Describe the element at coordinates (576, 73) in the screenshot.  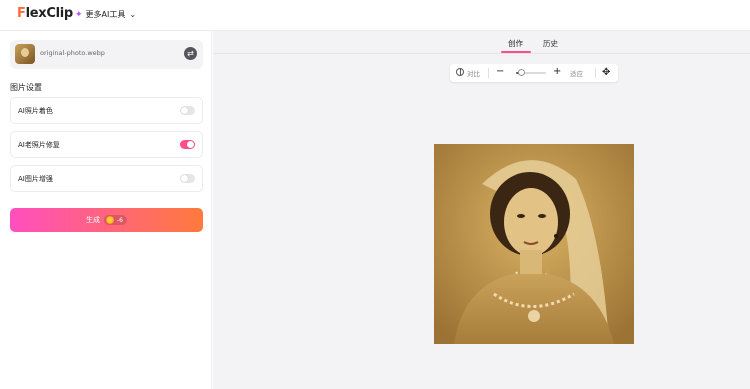
I see `fit-button: 适应` at that location.